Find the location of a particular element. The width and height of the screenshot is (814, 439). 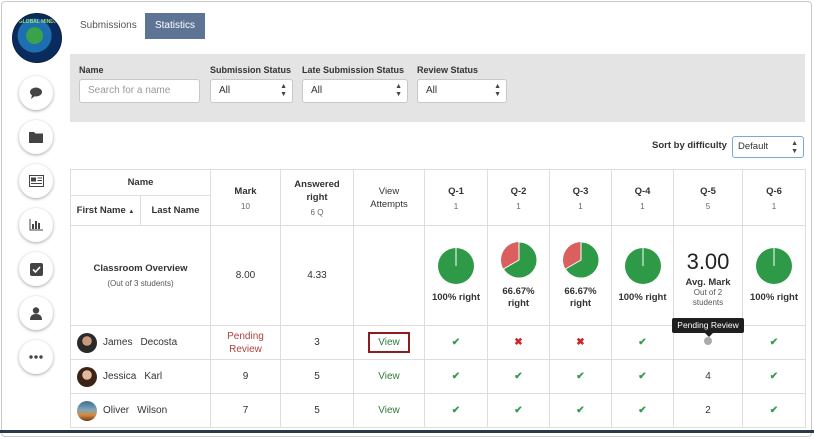

chat-icon is located at coordinates (36, 93).